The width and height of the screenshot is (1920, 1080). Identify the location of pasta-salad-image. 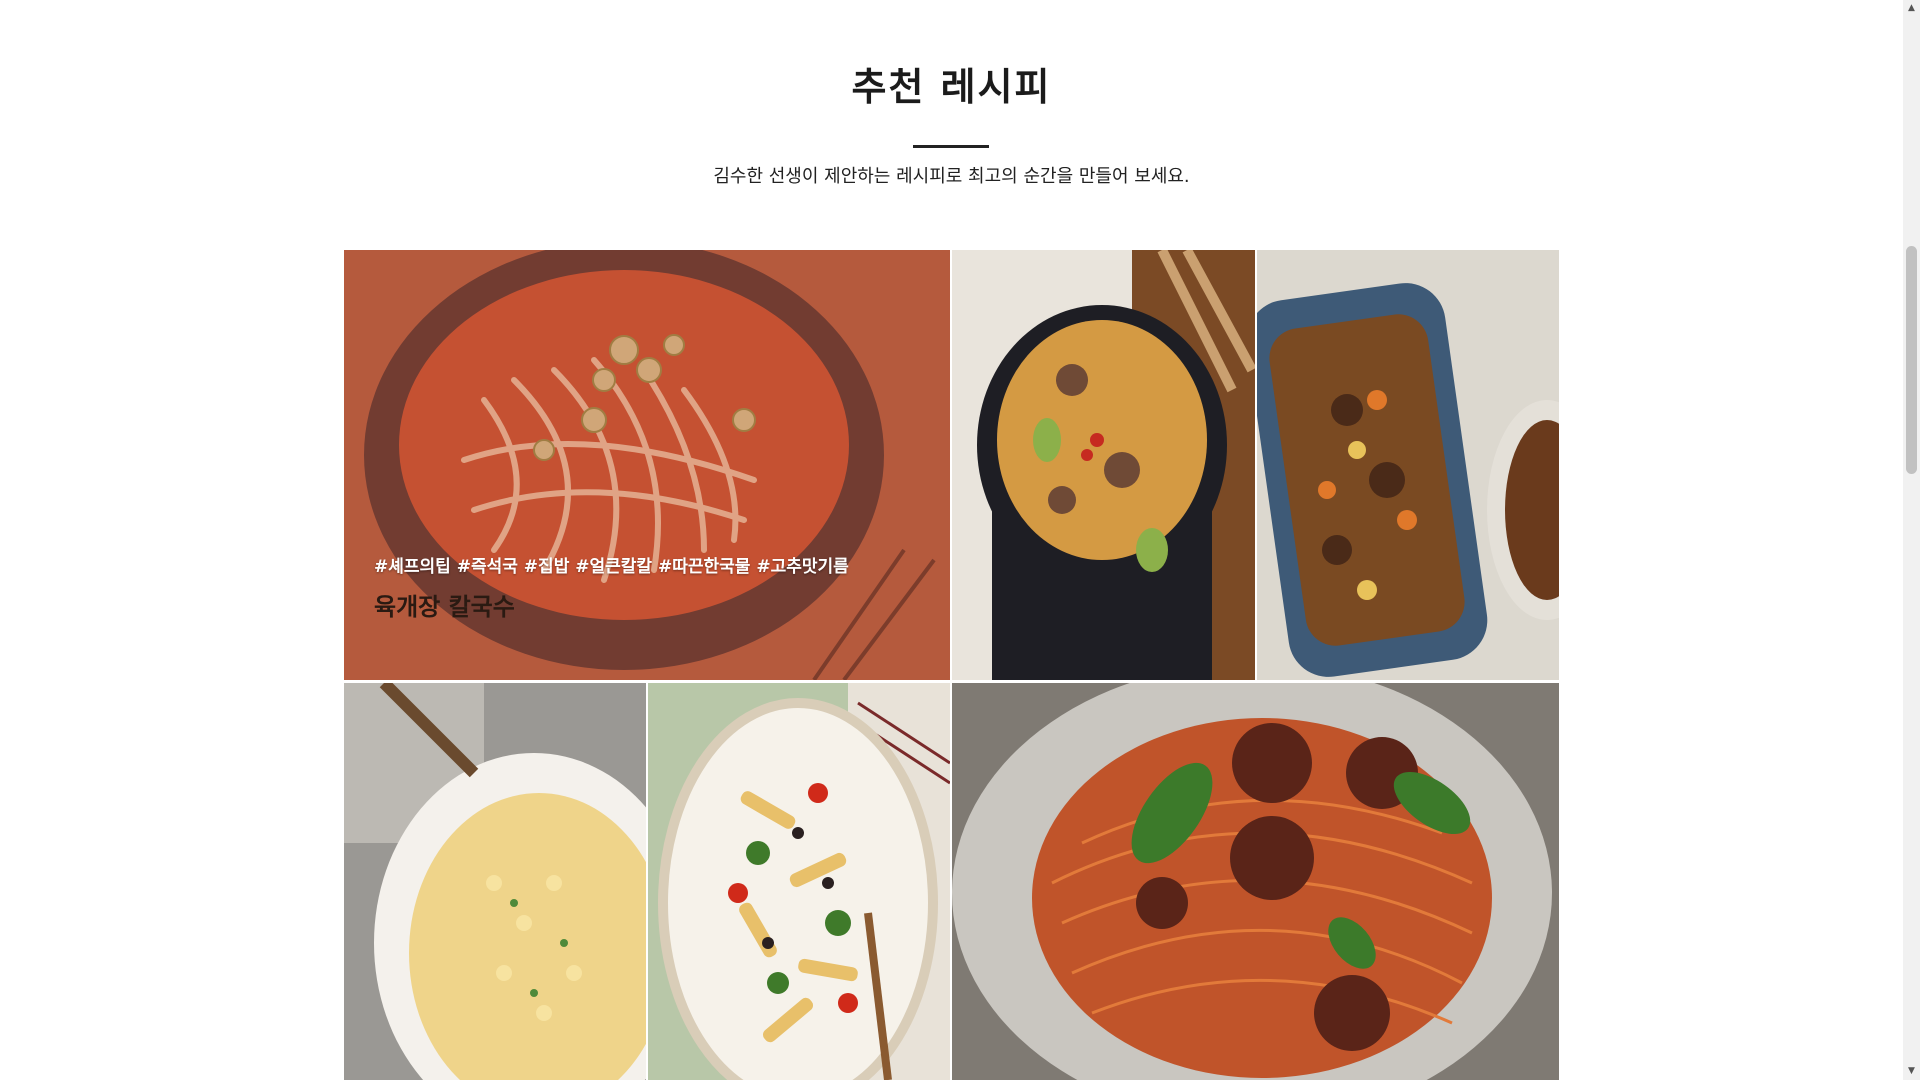
(799, 881).